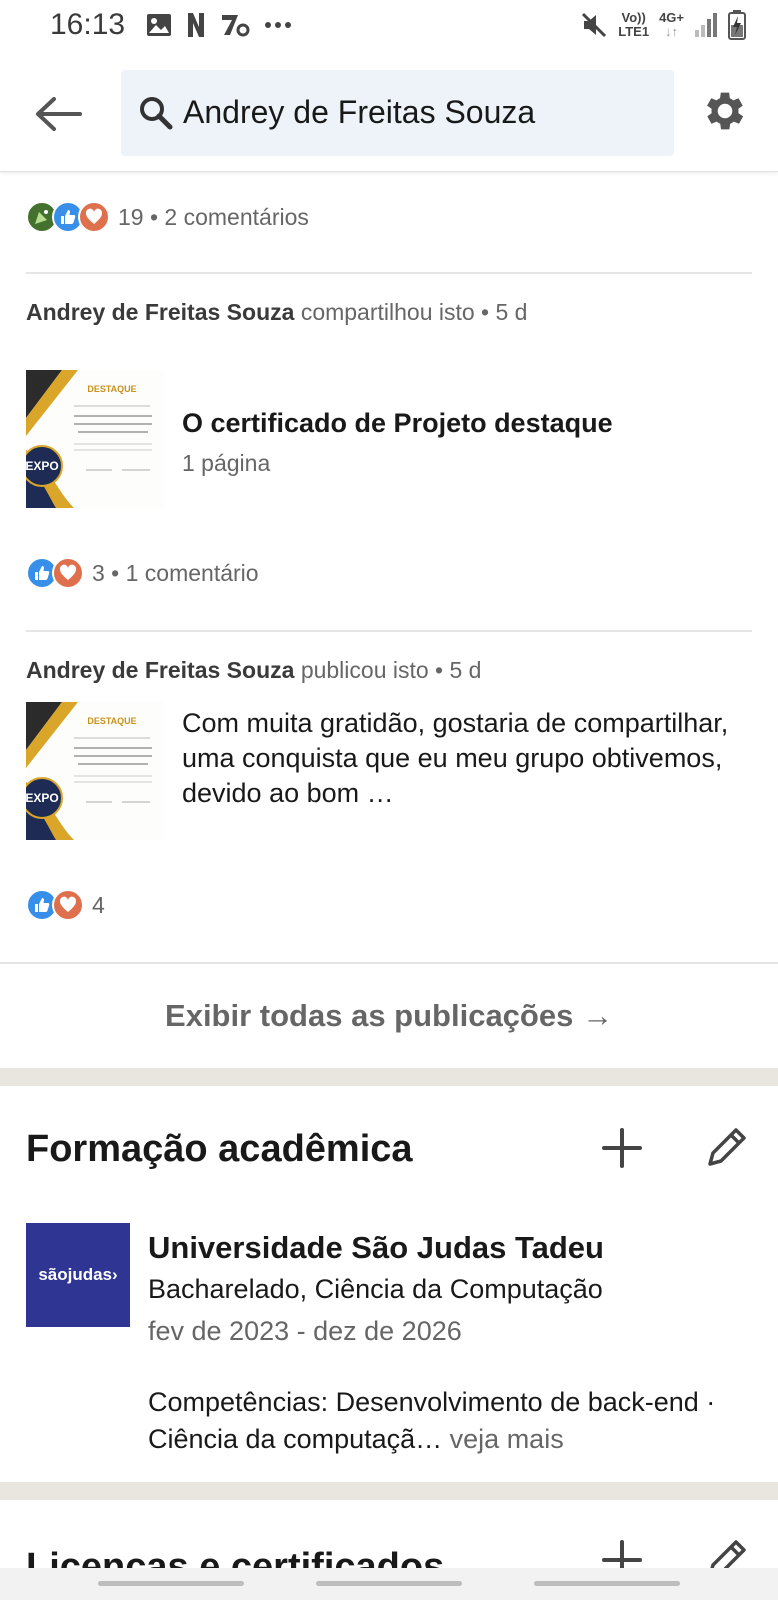 This screenshot has width=778, height=1600. I want to click on school-logo: sãojudas›, so click(78, 1275).